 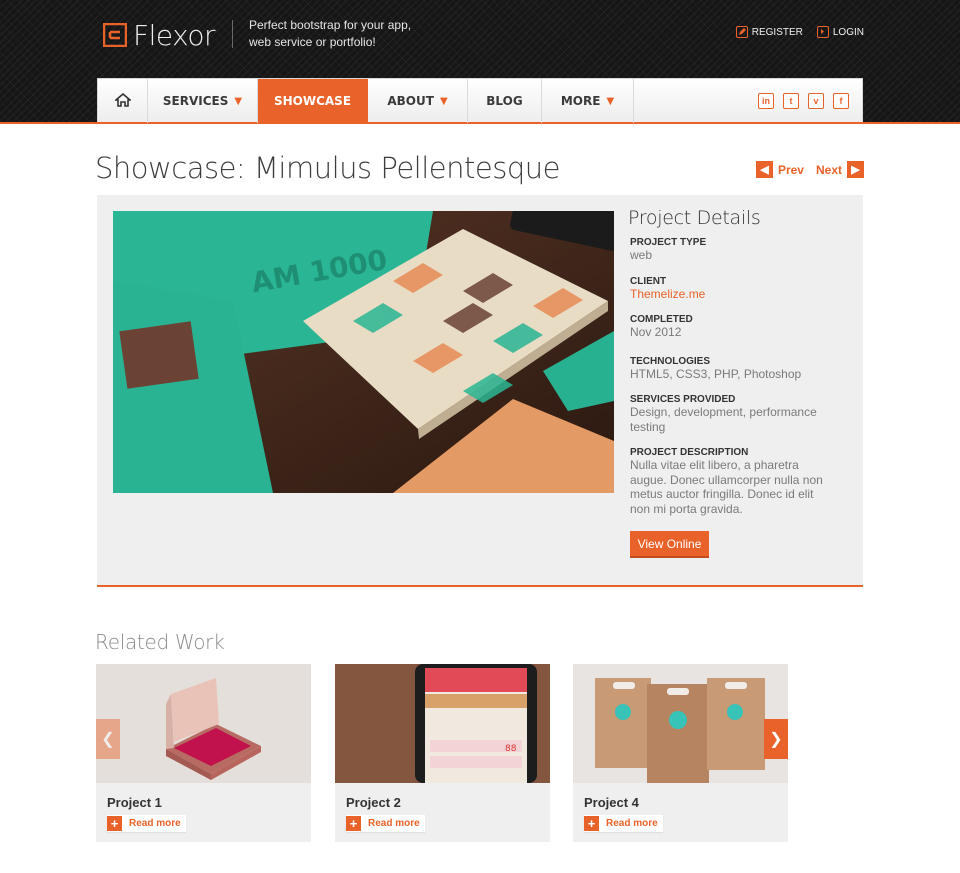 I want to click on related-card: 88 Project 2 + Read more, so click(x=442, y=753).